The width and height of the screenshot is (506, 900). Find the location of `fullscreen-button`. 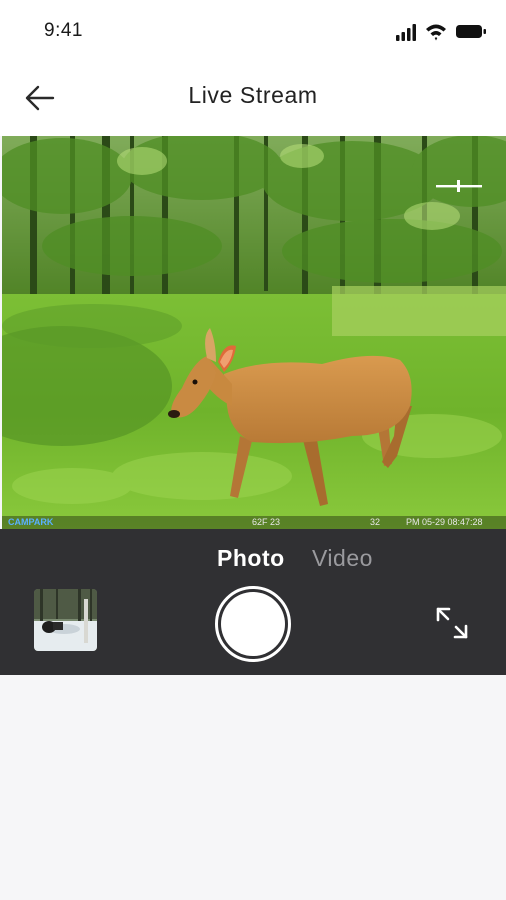

fullscreen-button is located at coordinates (452, 623).